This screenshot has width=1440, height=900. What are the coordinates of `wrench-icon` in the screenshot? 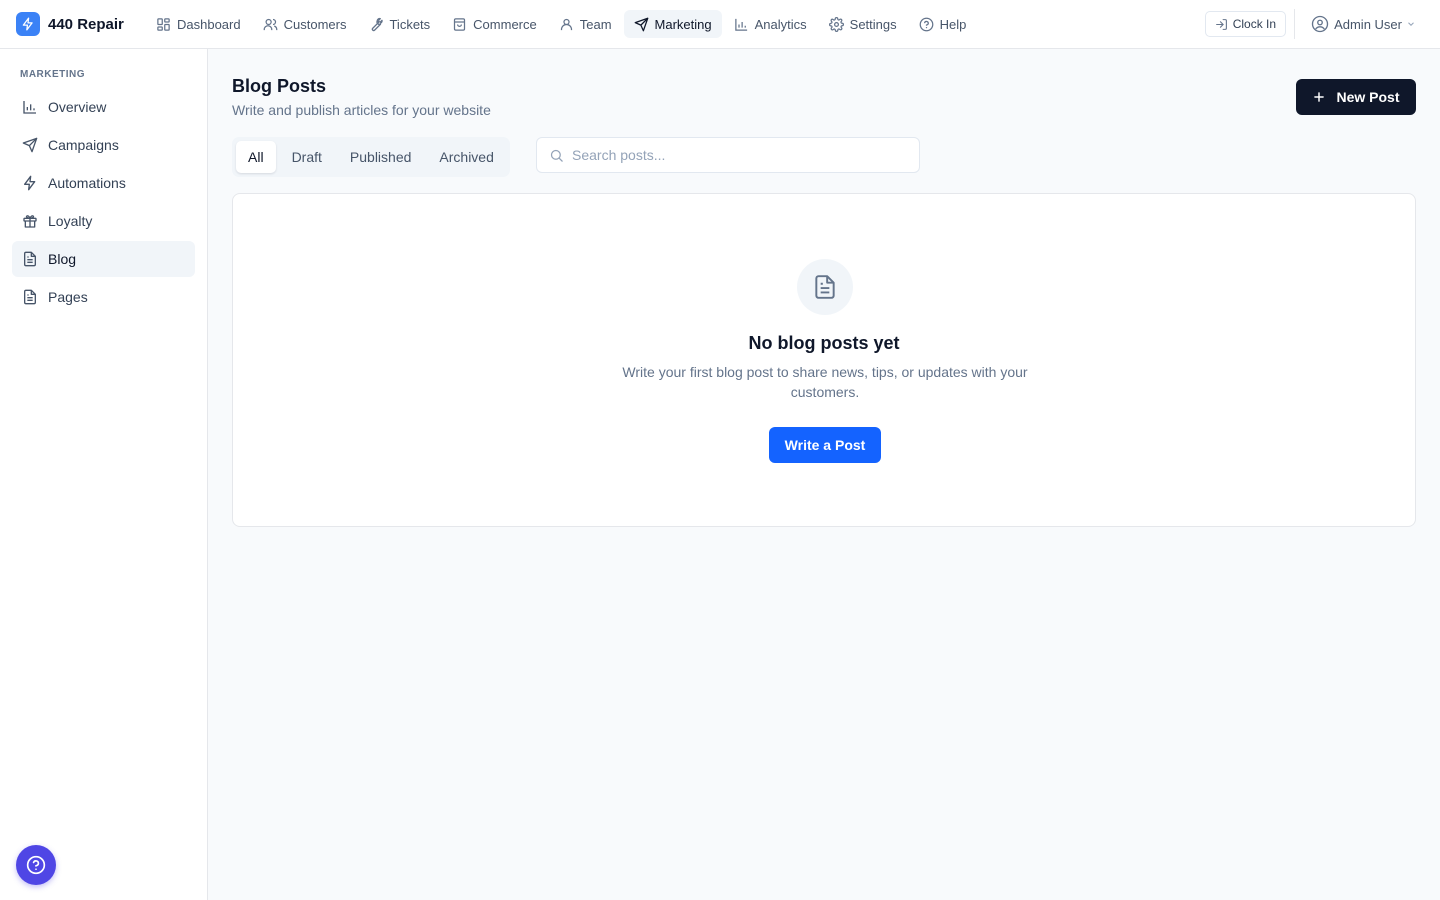 It's located at (376, 24).